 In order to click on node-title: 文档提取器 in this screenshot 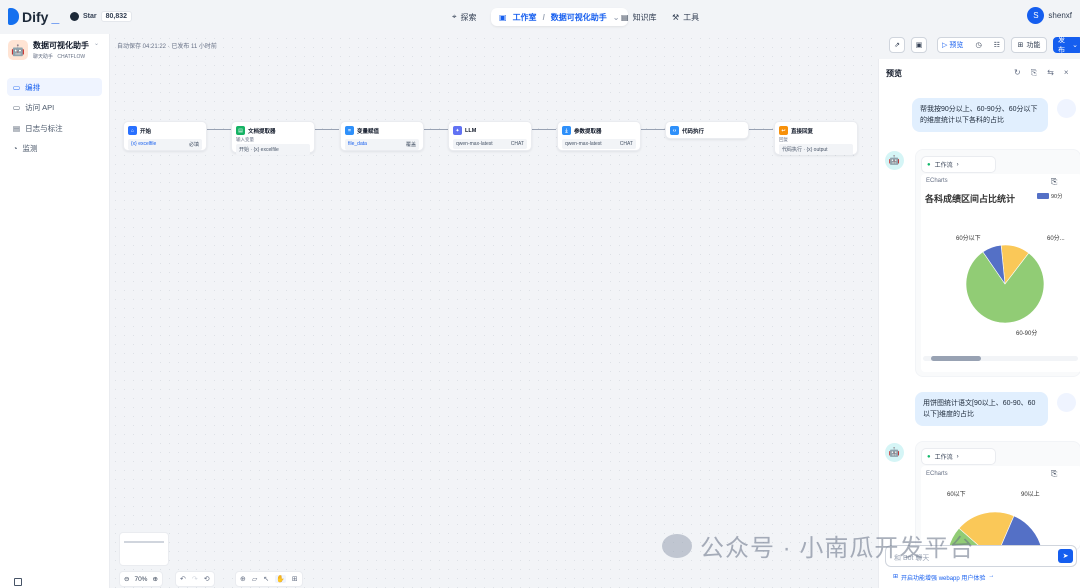, I will do `click(262, 131)`.